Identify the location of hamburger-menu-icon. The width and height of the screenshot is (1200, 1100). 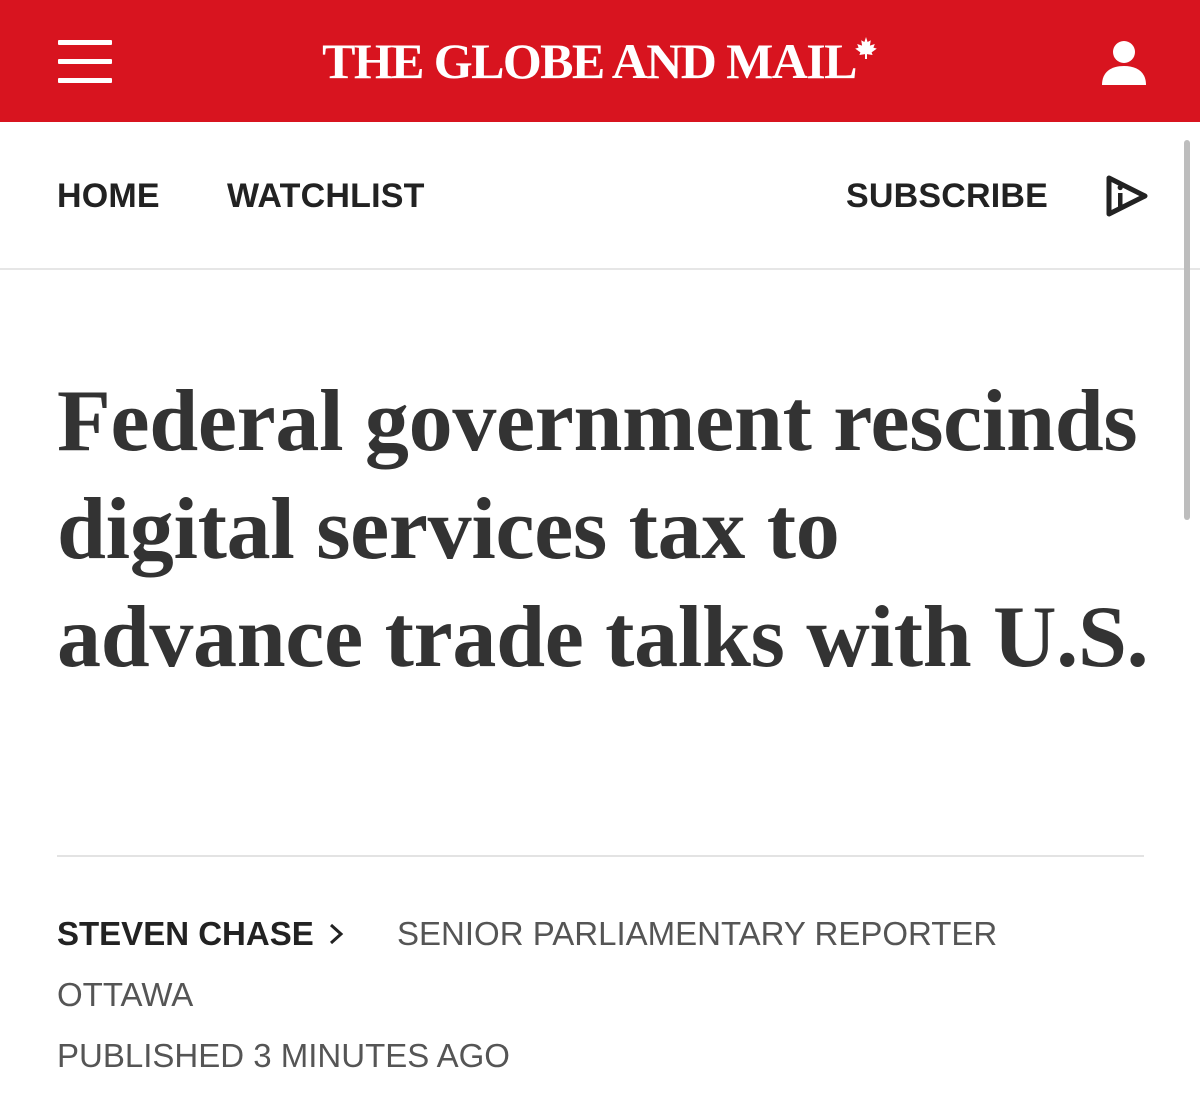
(85, 62).